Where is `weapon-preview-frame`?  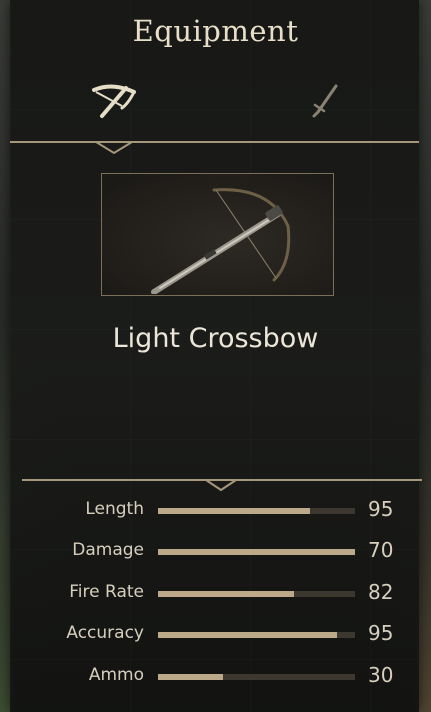 weapon-preview-frame is located at coordinates (217, 234).